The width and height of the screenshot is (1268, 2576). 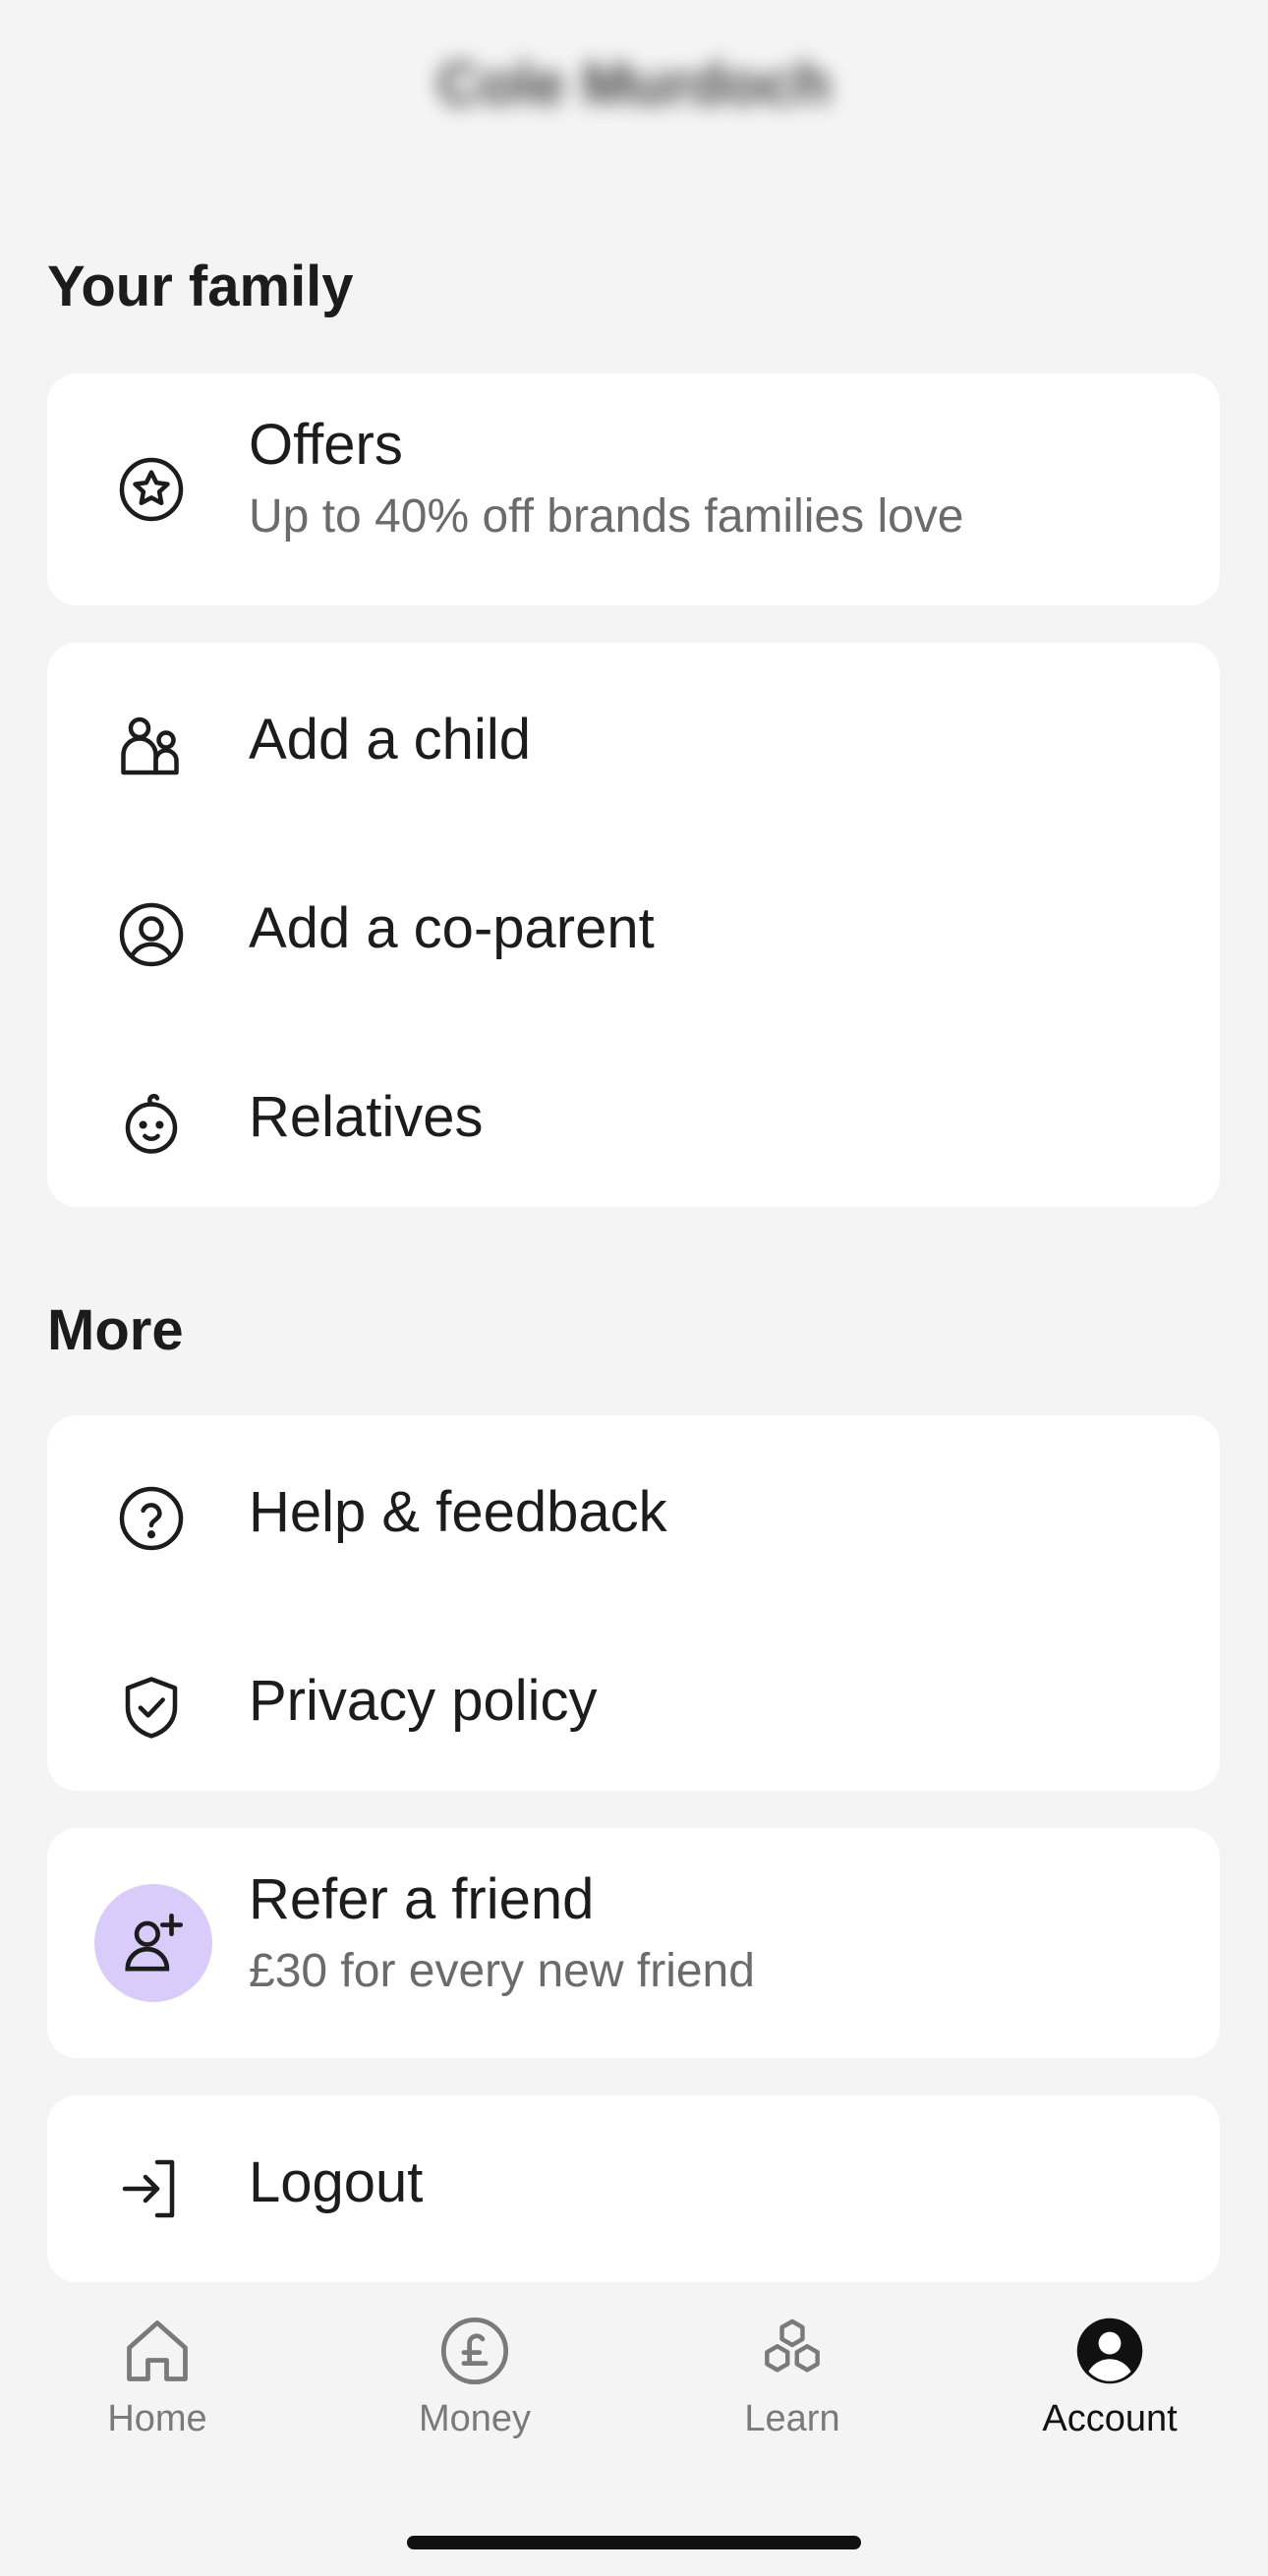 I want to click on tab-learn: Learn, so click(x=792, y=2365).